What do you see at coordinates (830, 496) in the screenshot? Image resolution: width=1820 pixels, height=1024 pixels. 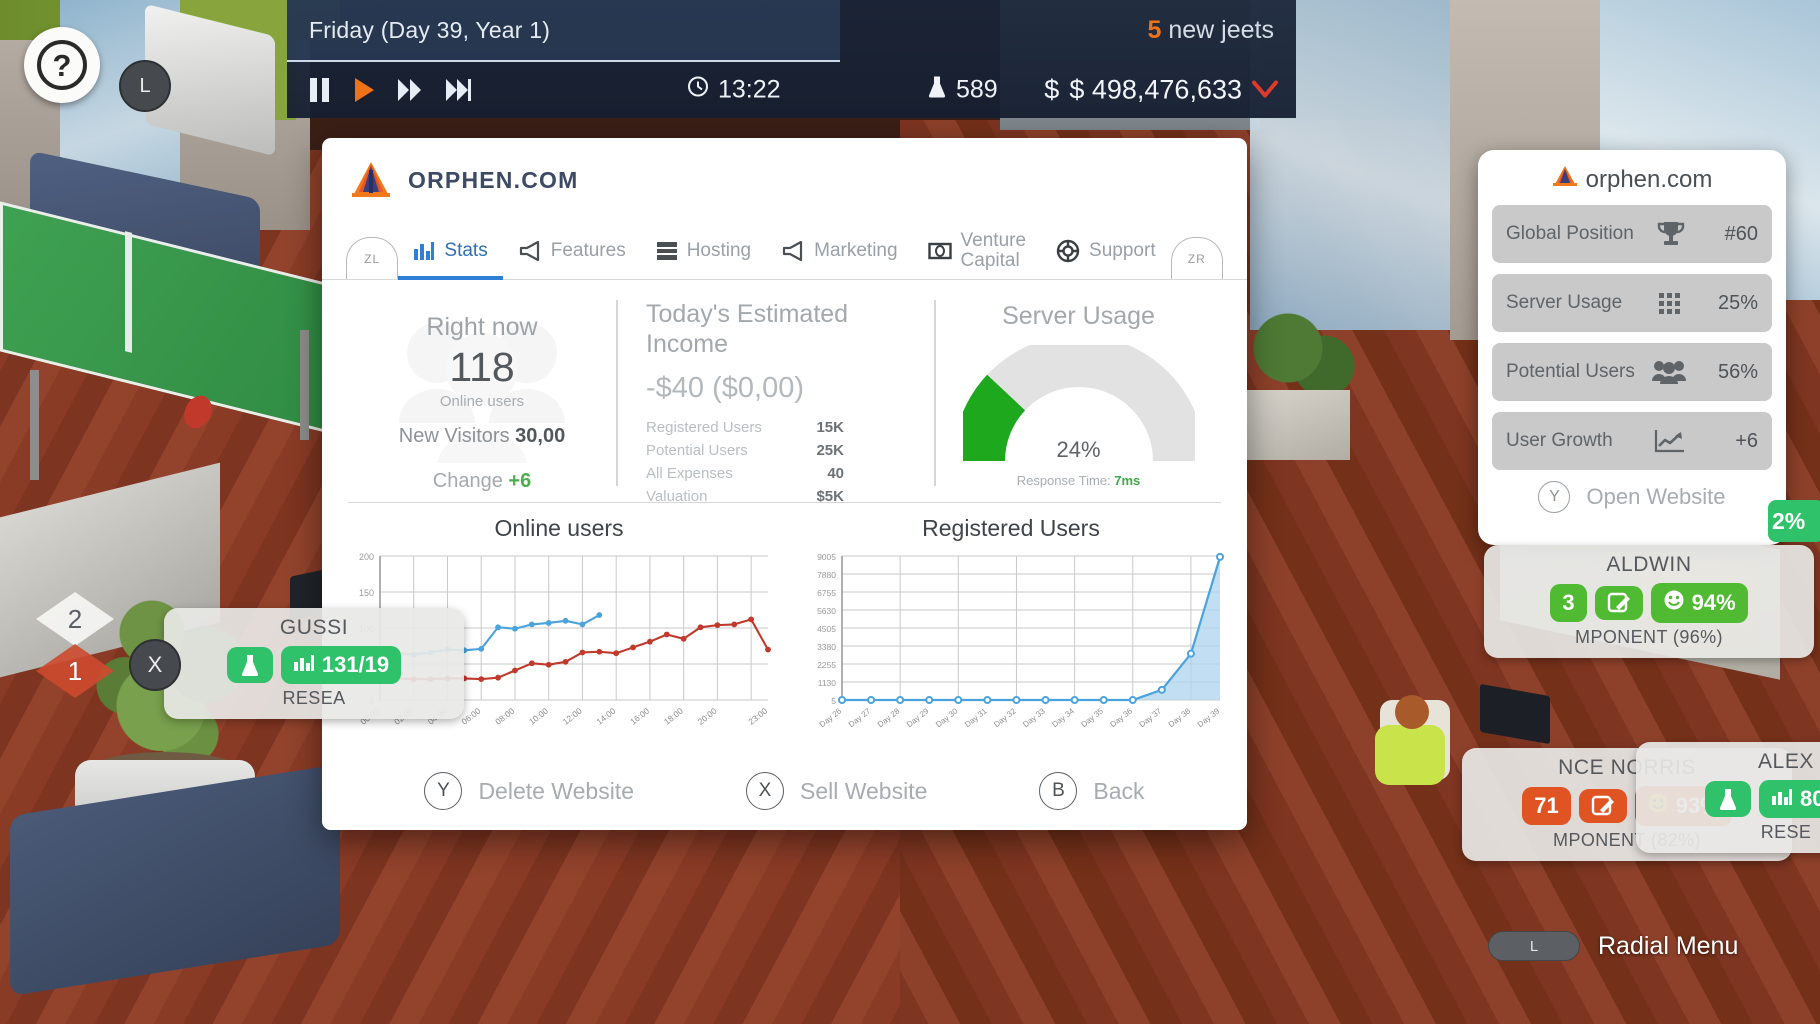 I see `income-row-value: $5K` at bounding box center [830, 496].